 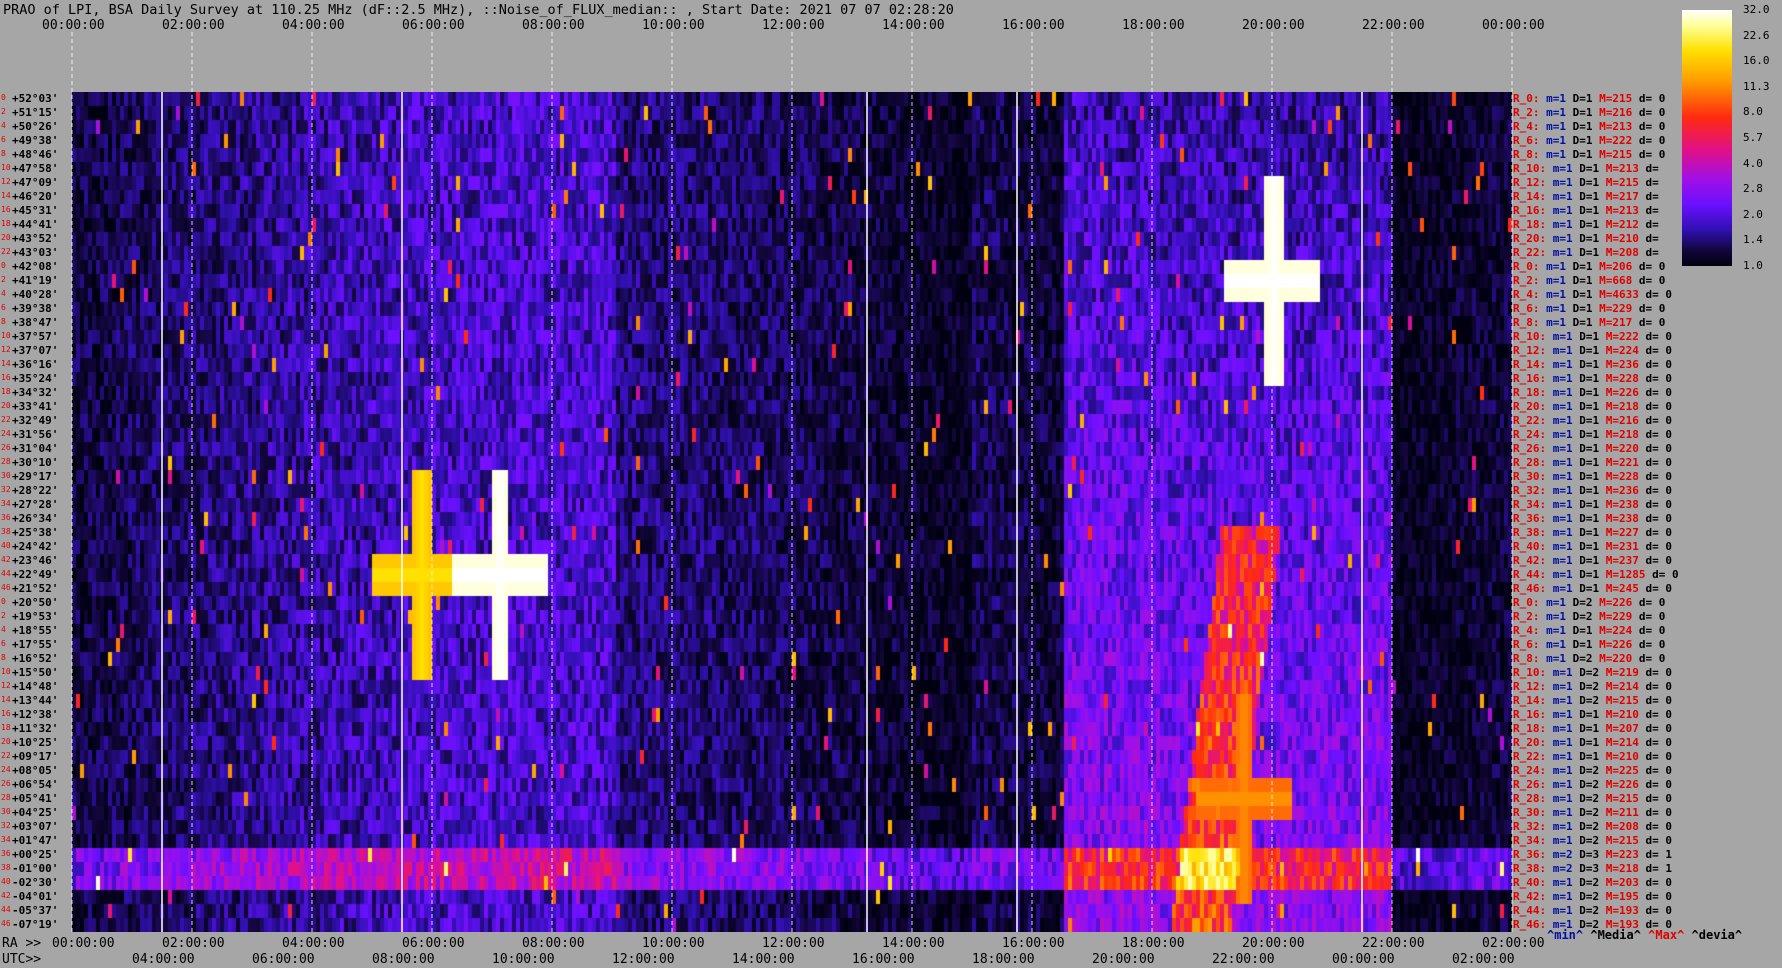 I want to click on row-index: 32, so click(x=6, y=489).